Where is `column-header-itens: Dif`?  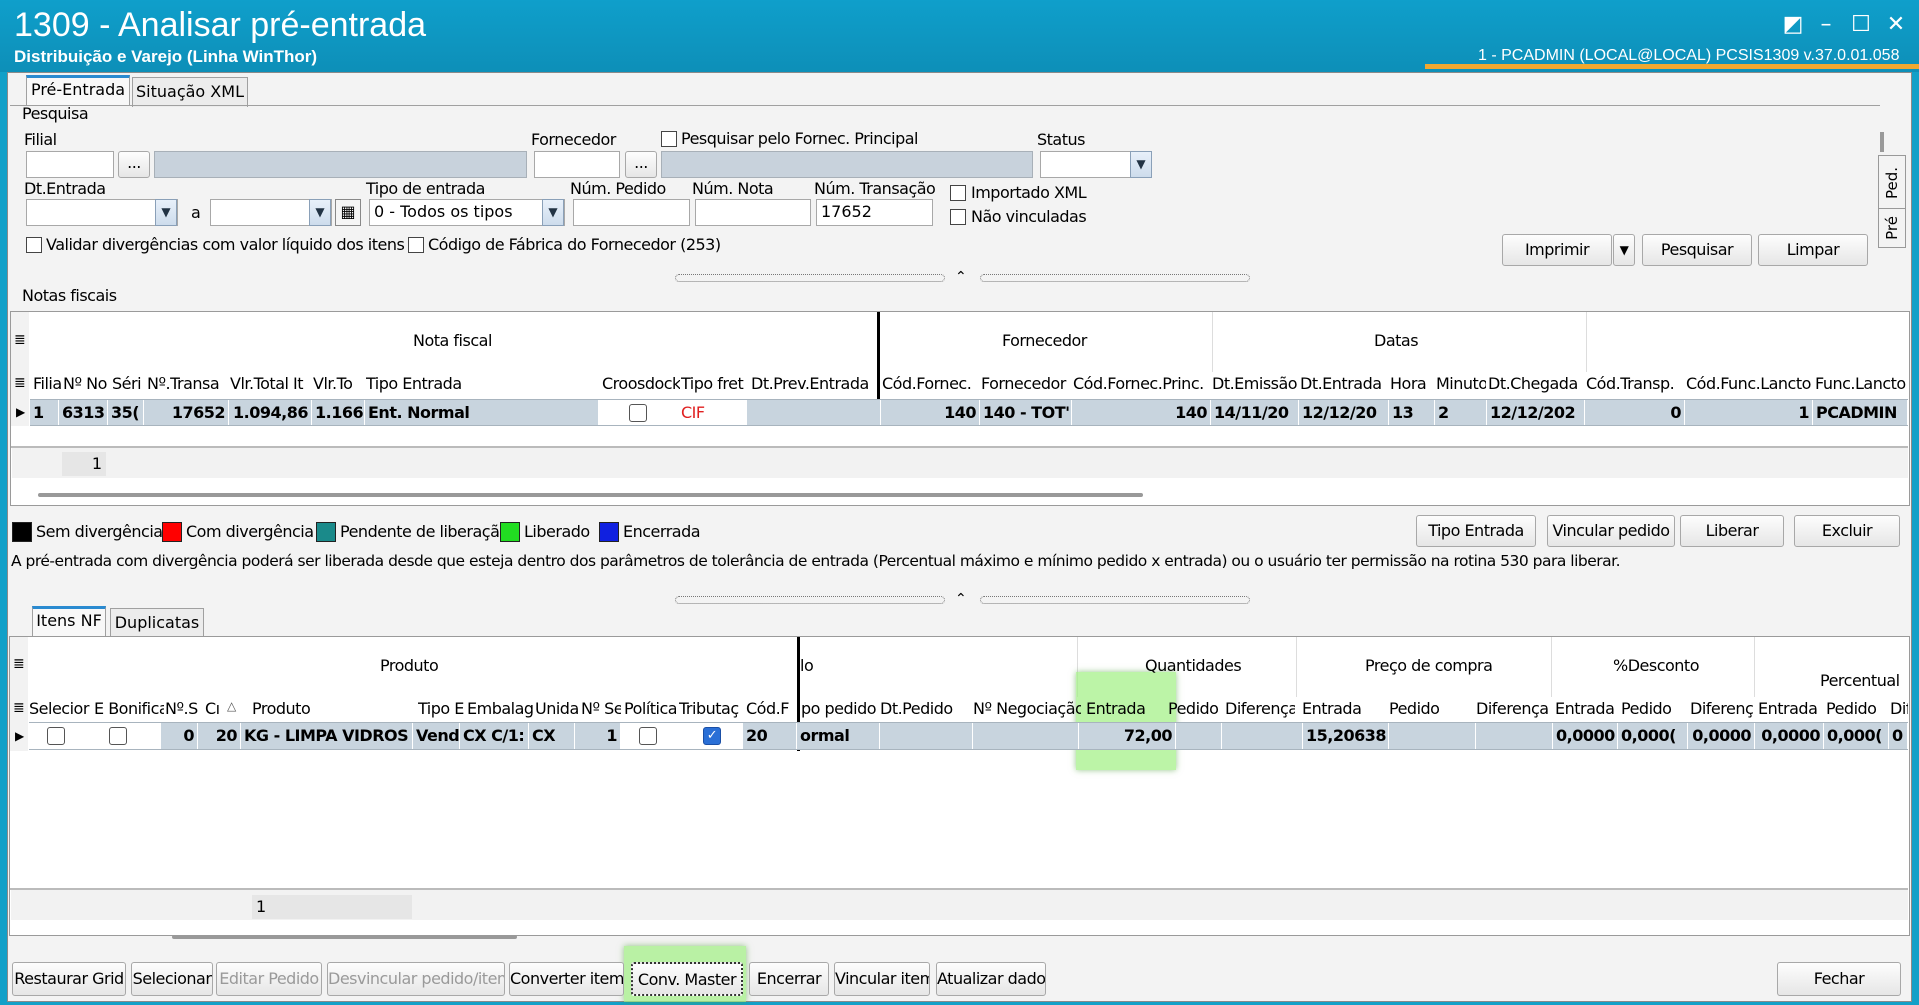
column-header-itens: Dif is located at coordinates (1899, 708).